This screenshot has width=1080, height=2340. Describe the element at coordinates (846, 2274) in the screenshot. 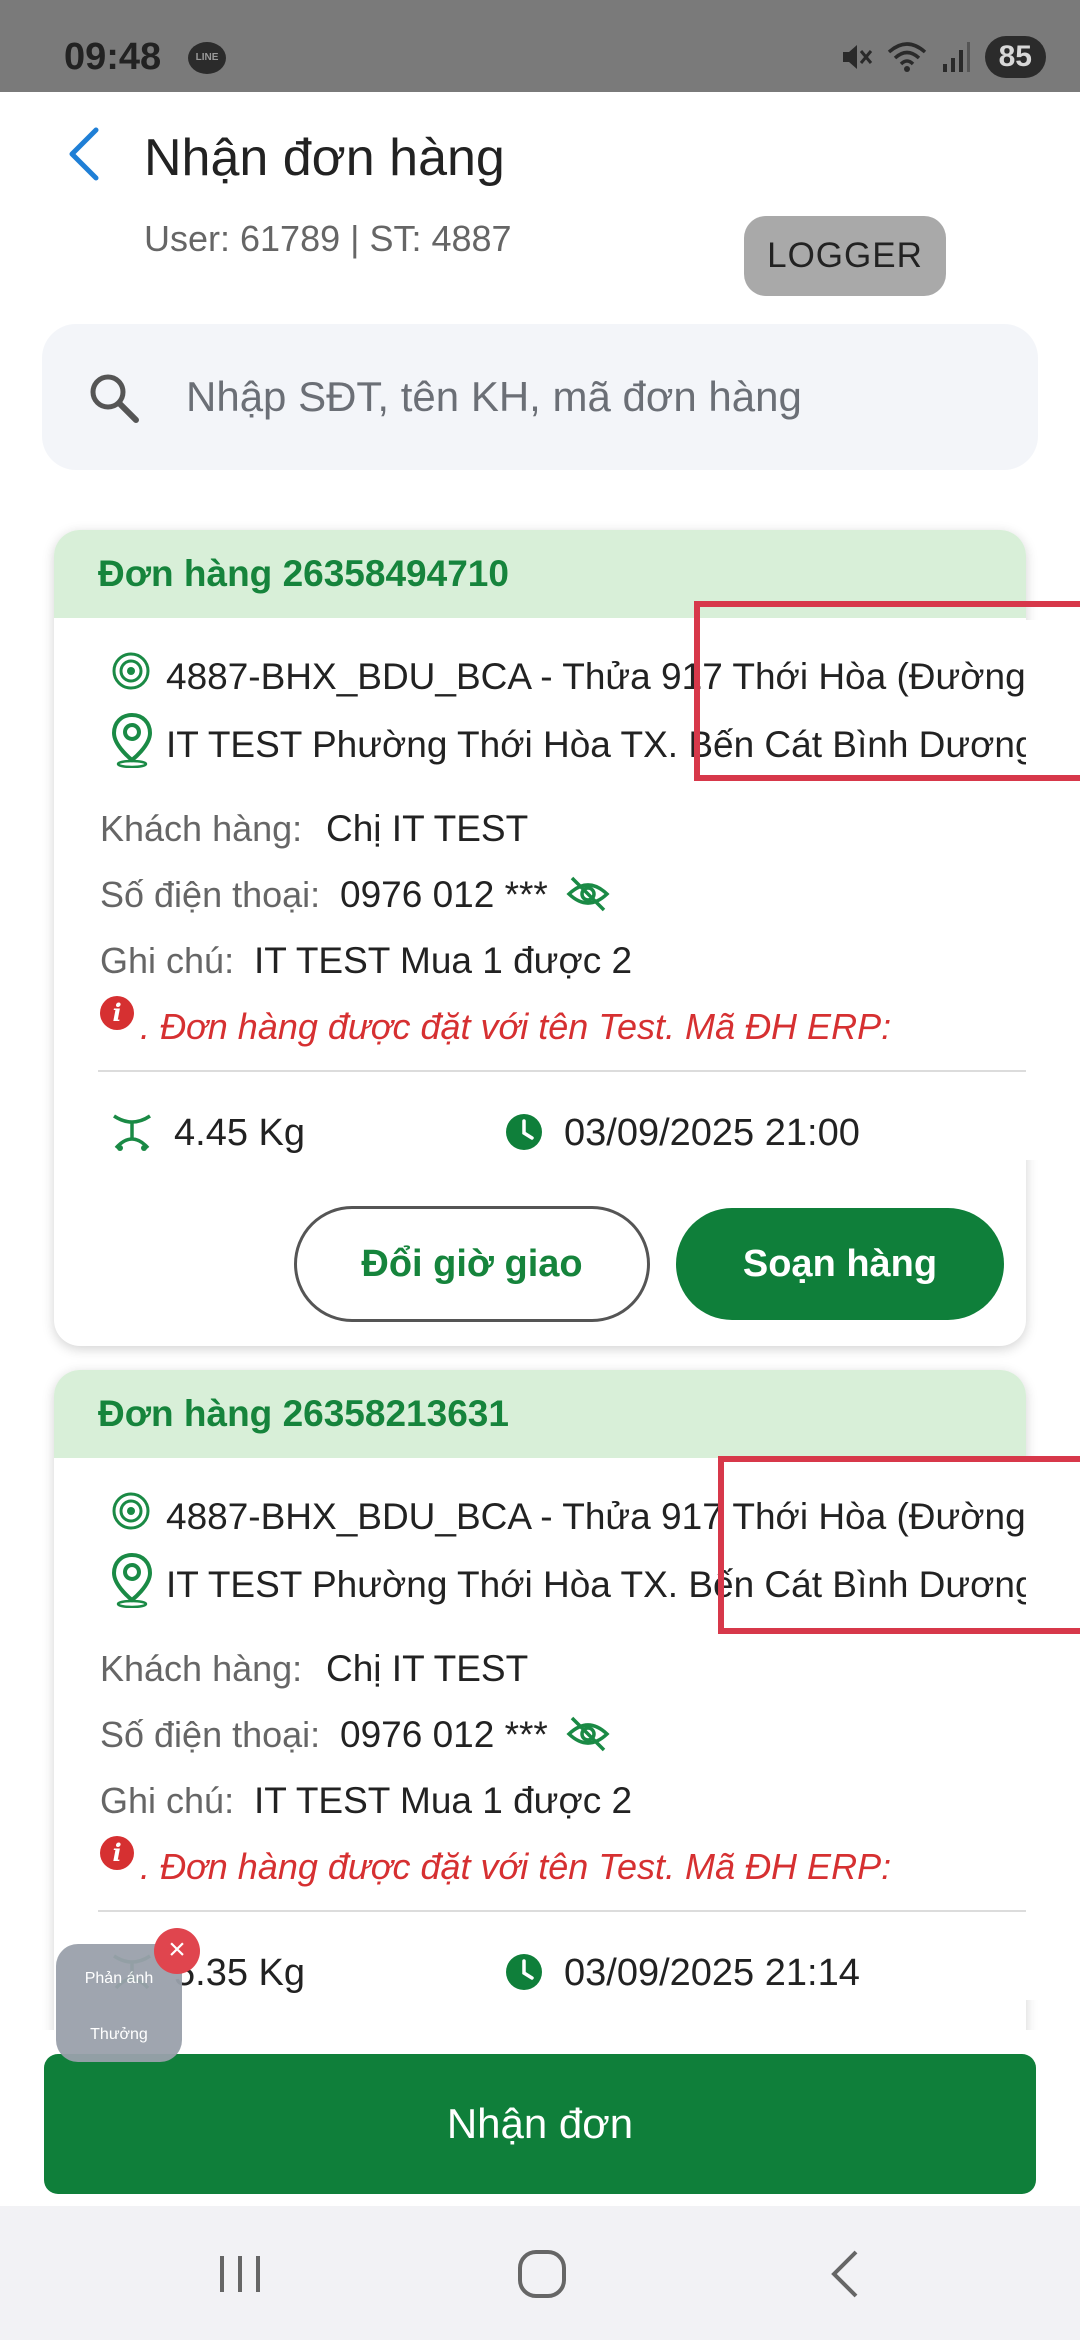

I see `back-nav-icon` at that location.